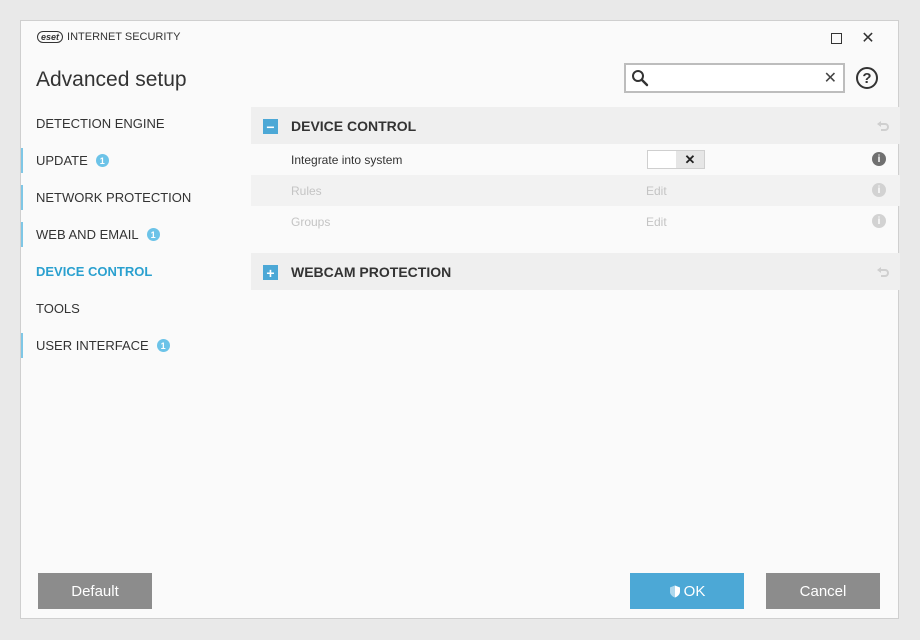 The height and width of the screenshot is (640, 920). I want to click on default-button: Default, so click(95, 591).